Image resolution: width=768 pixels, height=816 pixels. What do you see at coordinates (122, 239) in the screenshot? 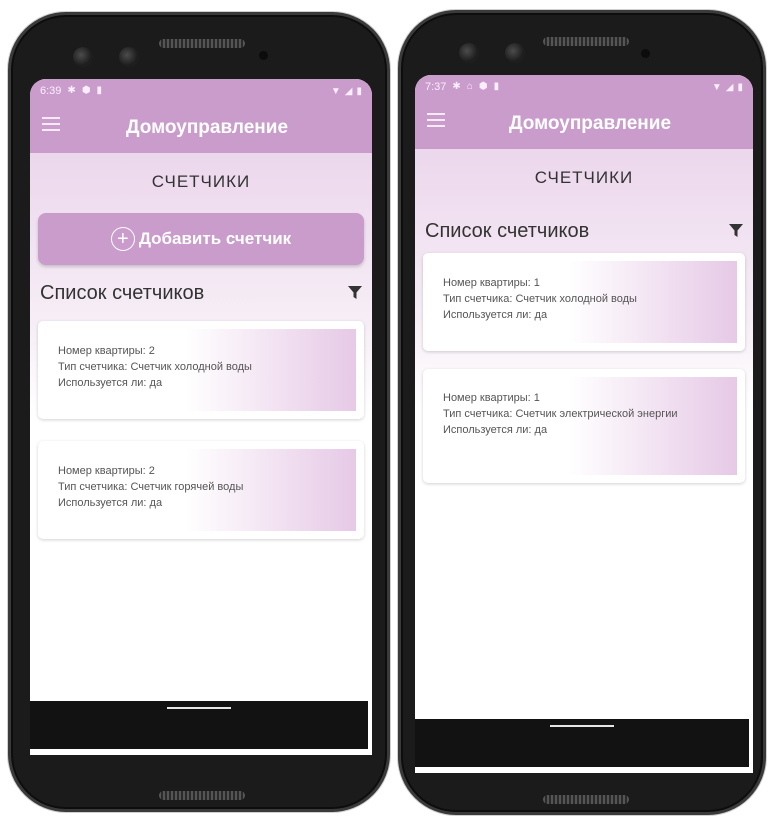
I see `plus-circle-icon: +` at bounding box center [122, 239].